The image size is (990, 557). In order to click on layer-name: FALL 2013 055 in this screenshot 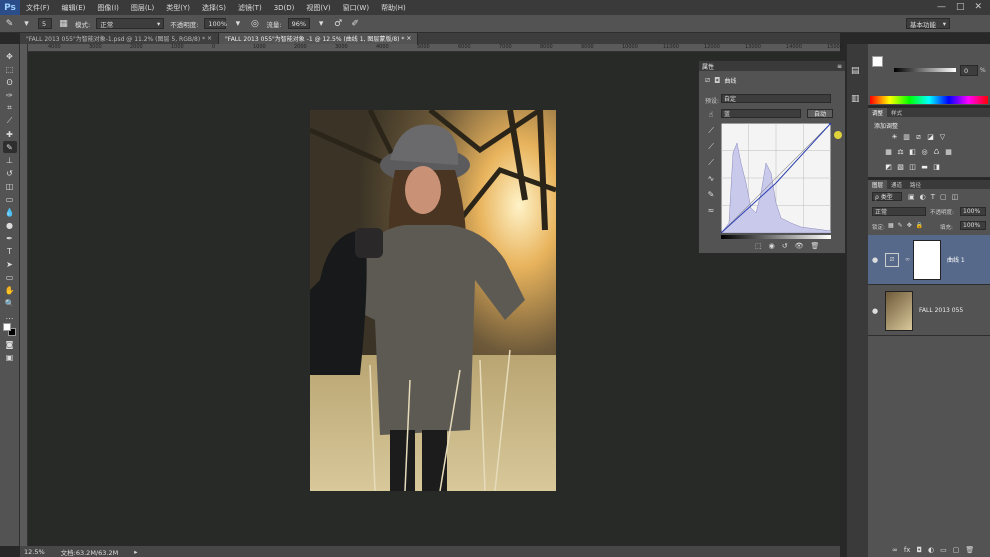, I will do `click(941, 310)`.